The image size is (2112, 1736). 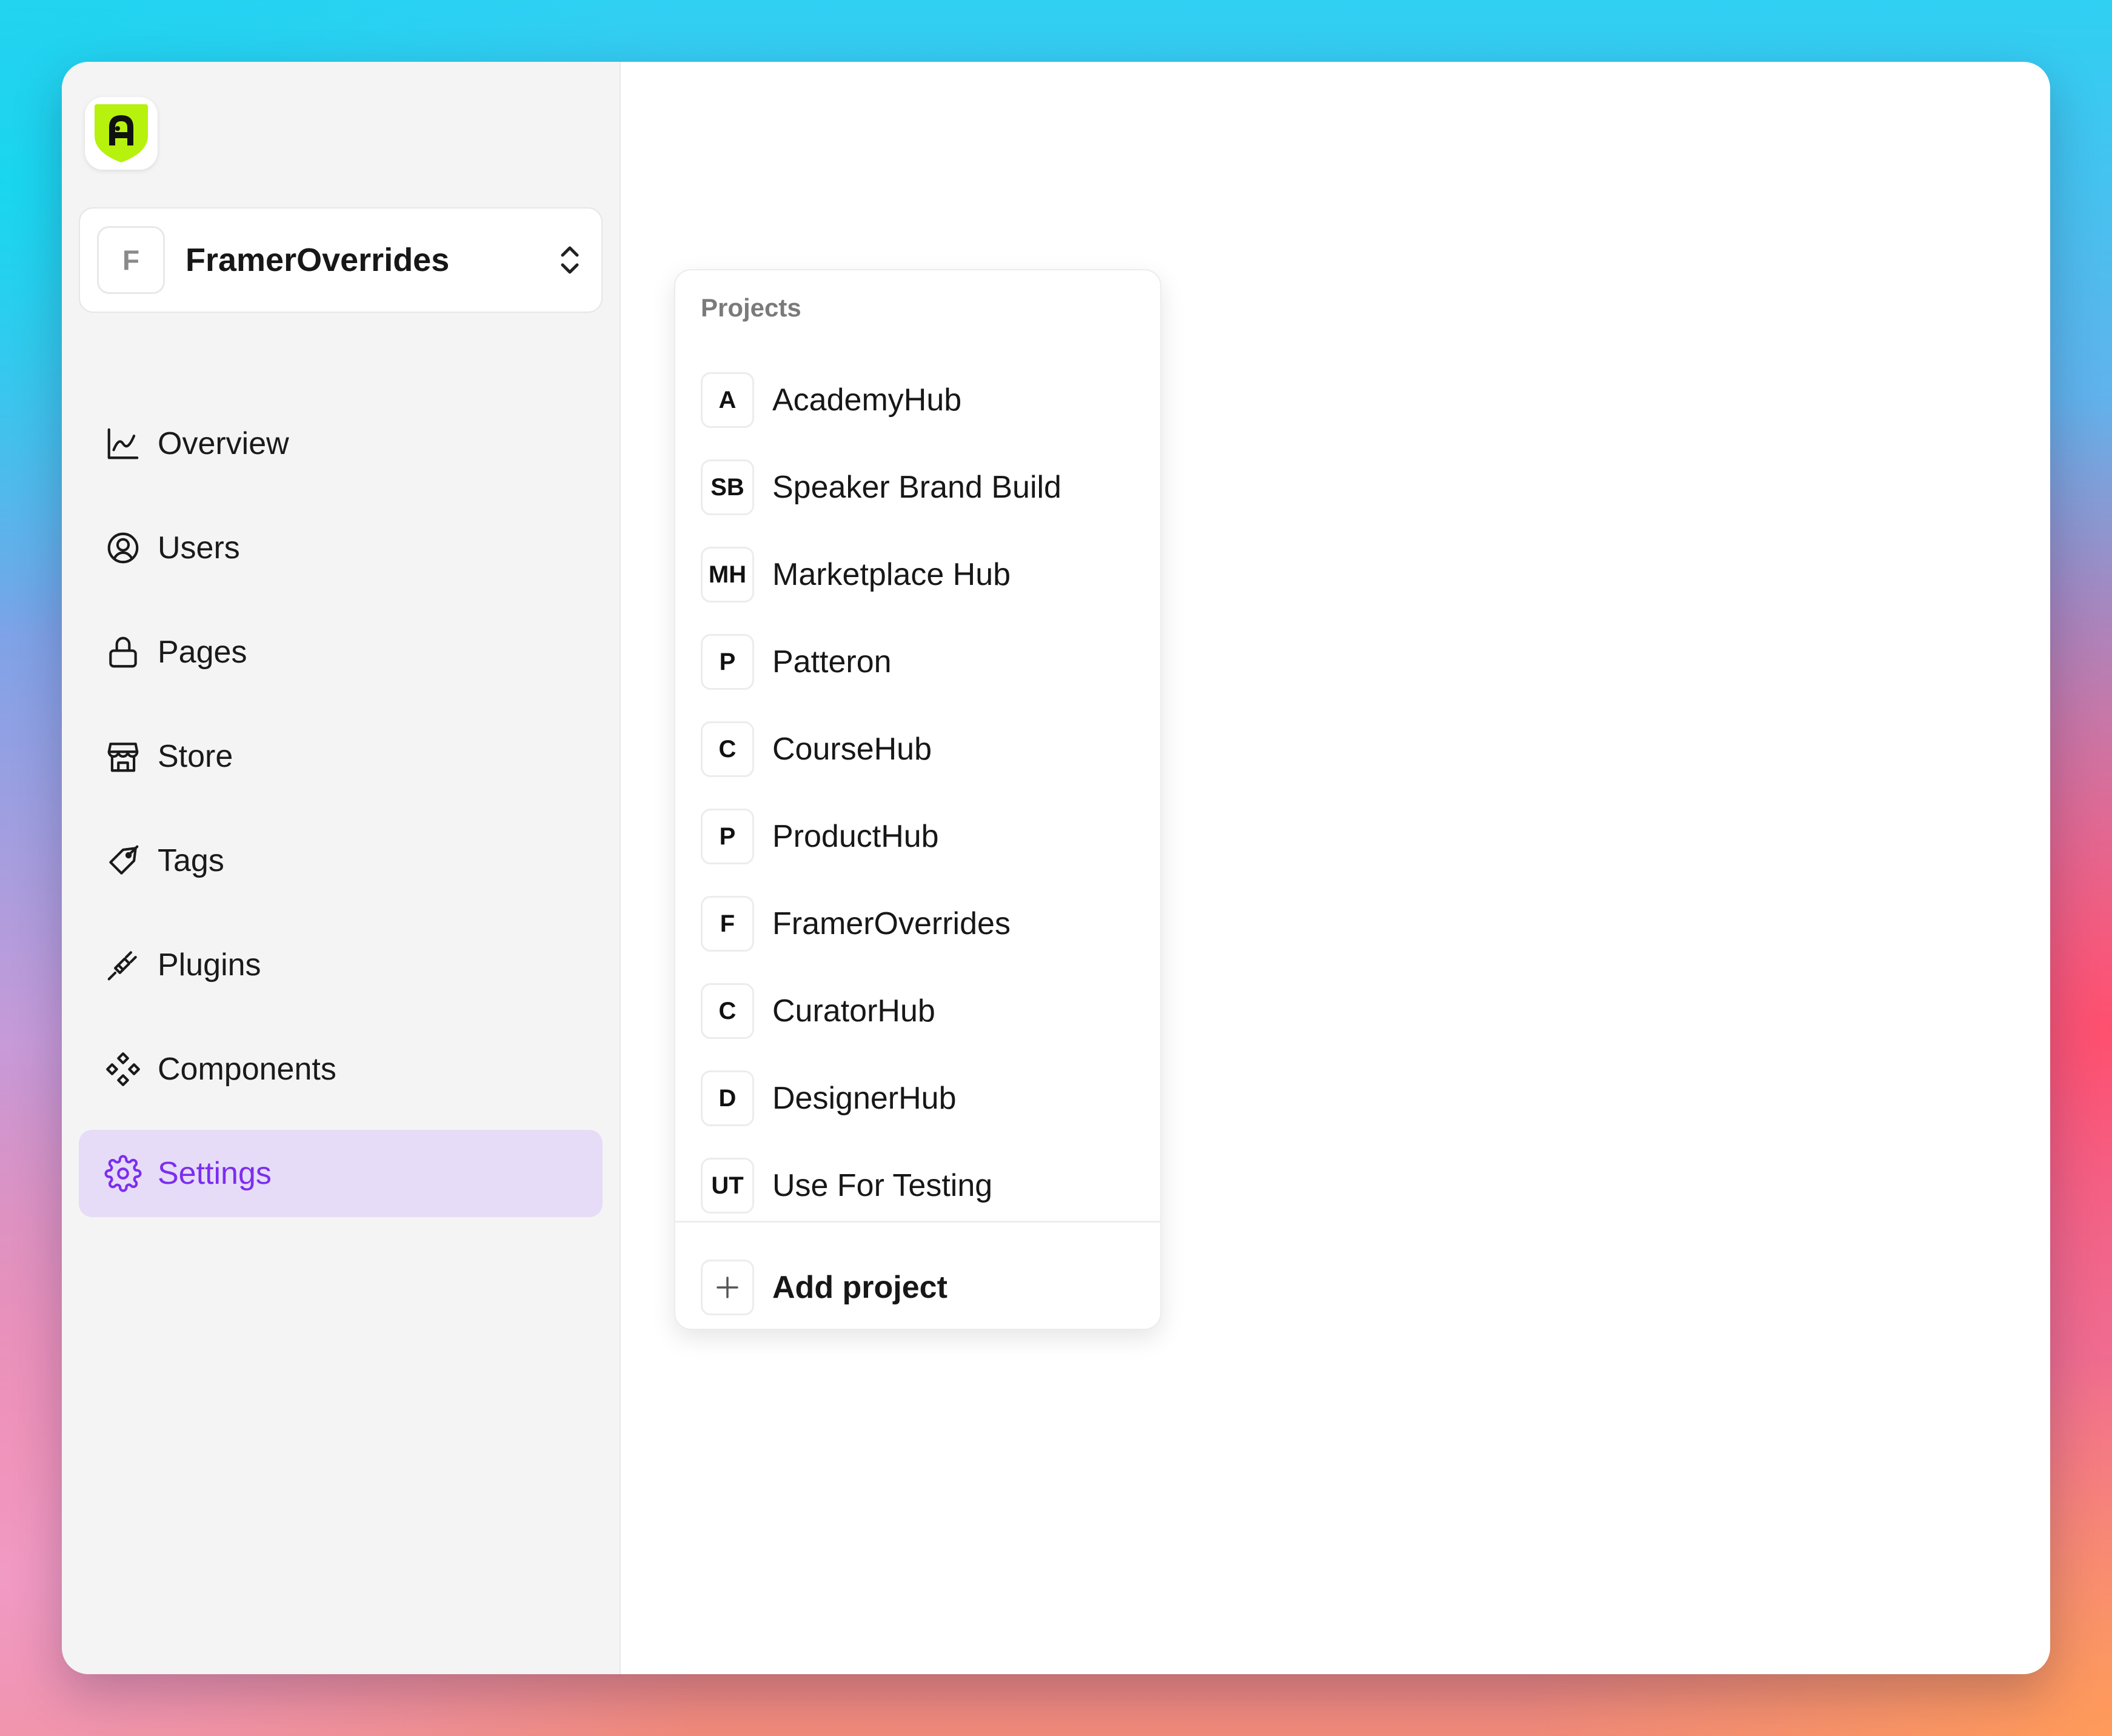 I want to click on sidebar-item-overview: Overview, so click(x=341, y=444).